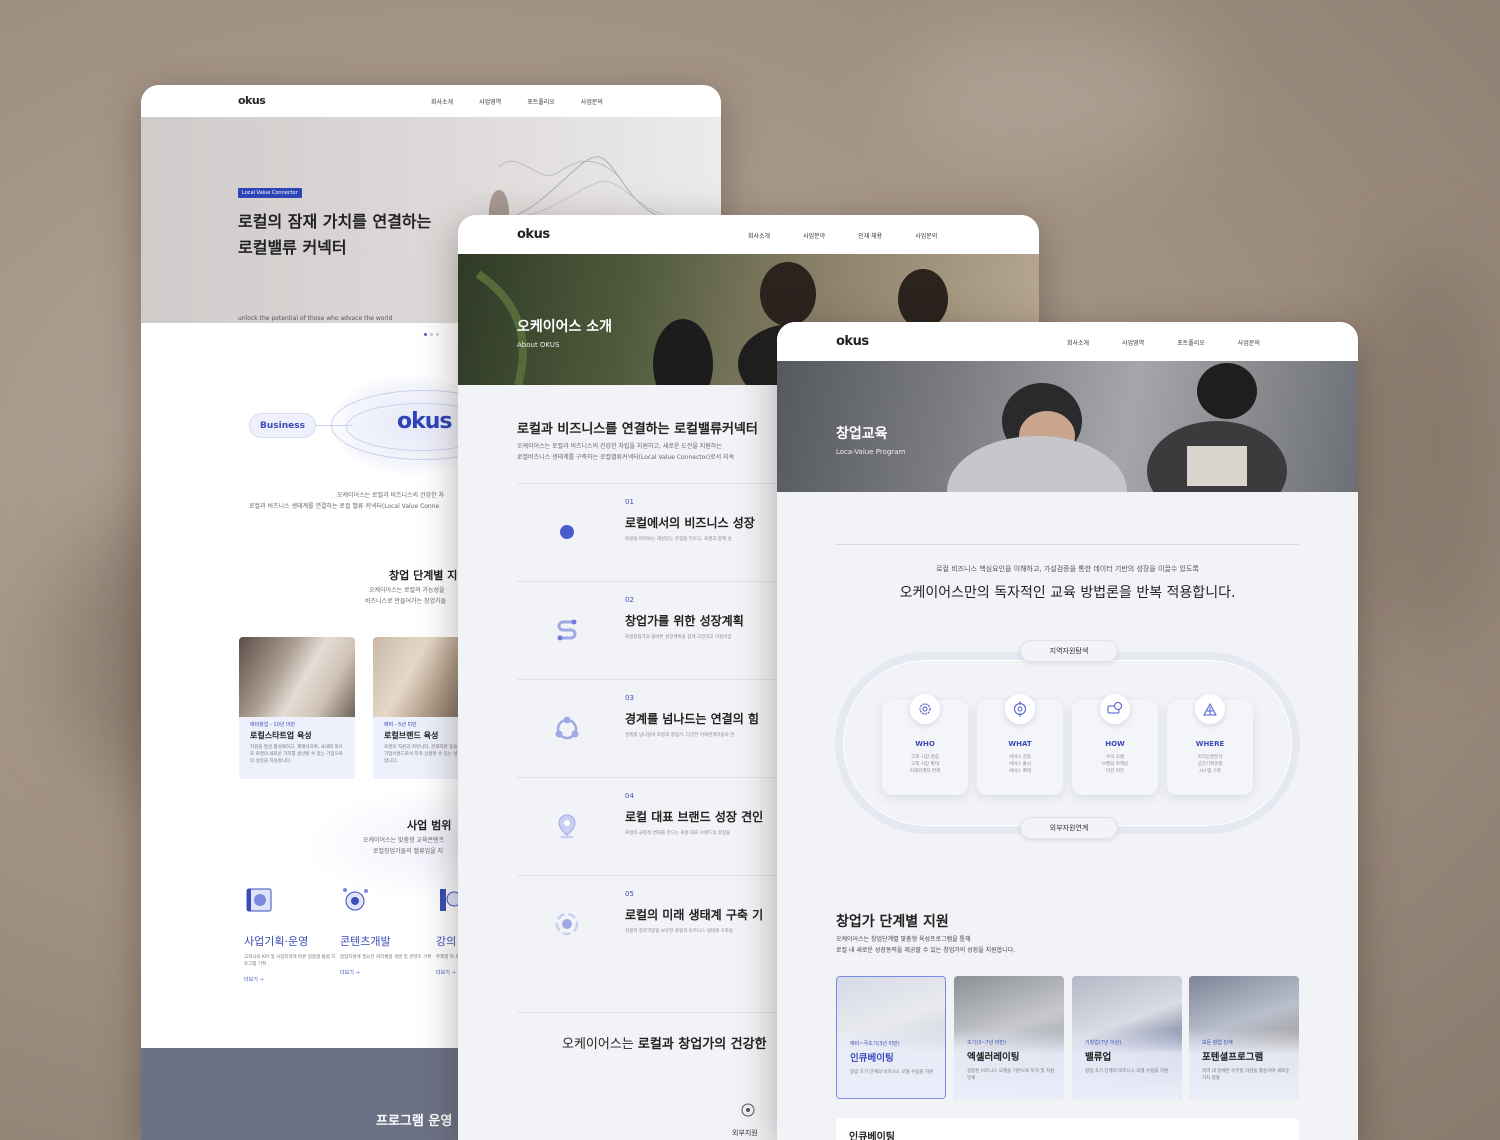  I want to click on step-desc: 지역상권분석 공간기획운영 시스템 구축, so click(1210, 765).